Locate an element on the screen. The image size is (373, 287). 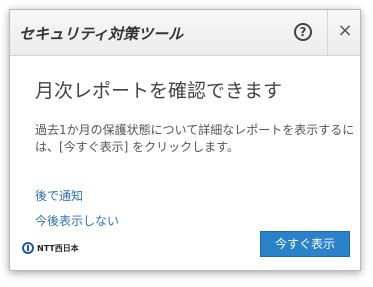
title-divider is located at coordinates (327, 32).